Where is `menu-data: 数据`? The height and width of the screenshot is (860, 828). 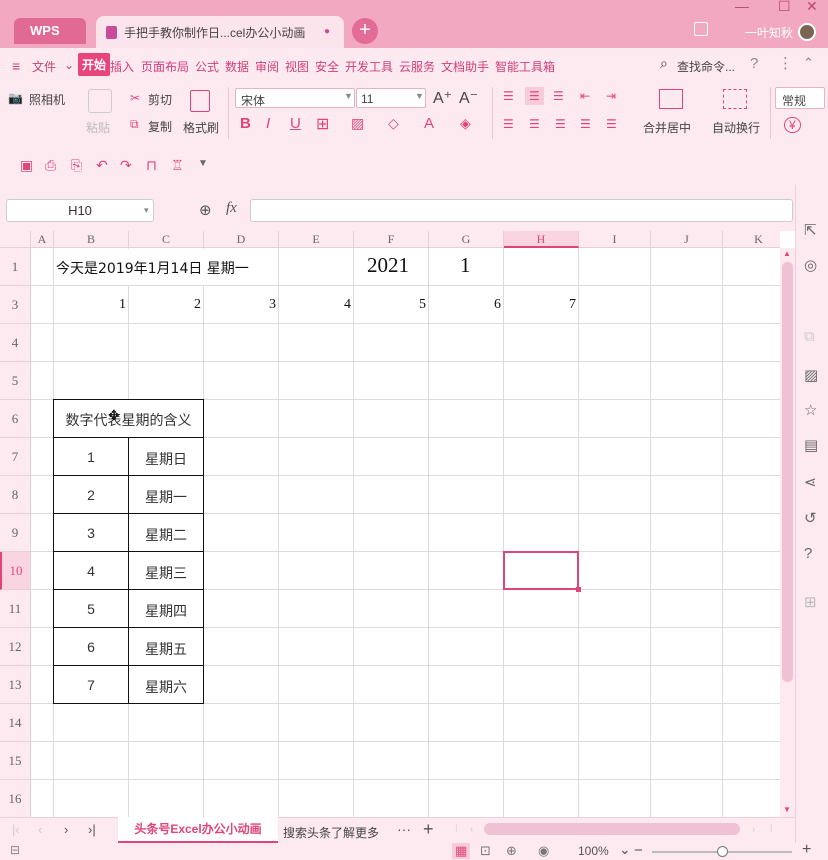
menu-data: 数据 is located at coordinates (237, 66).